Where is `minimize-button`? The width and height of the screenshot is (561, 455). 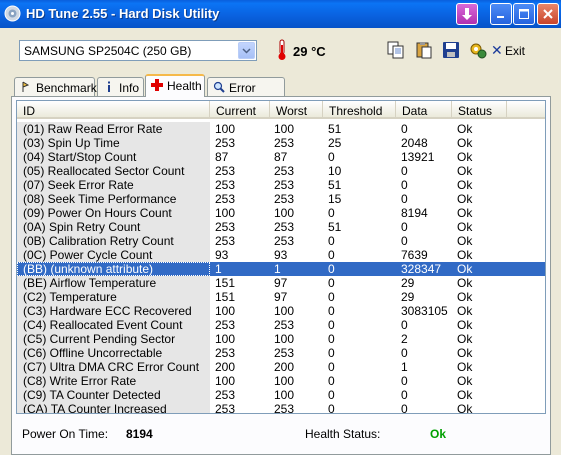 minimize-button is located at coordinates (501, 14).